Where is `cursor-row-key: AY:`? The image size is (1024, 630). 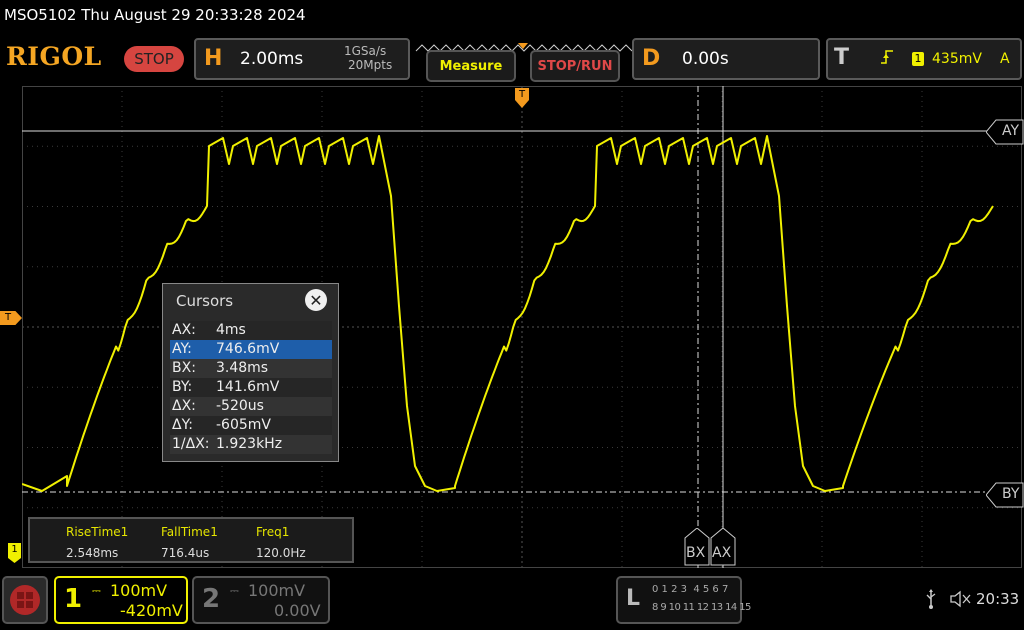 cursor-row-key: AY: is located at coordinates (182, 349).